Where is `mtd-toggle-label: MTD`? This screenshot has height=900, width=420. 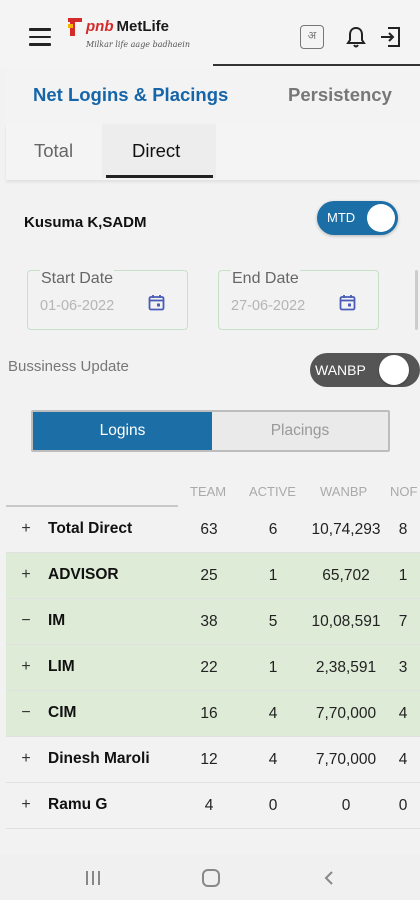
mtd-toggle-label: MTD is located at coordinates (341, 217).